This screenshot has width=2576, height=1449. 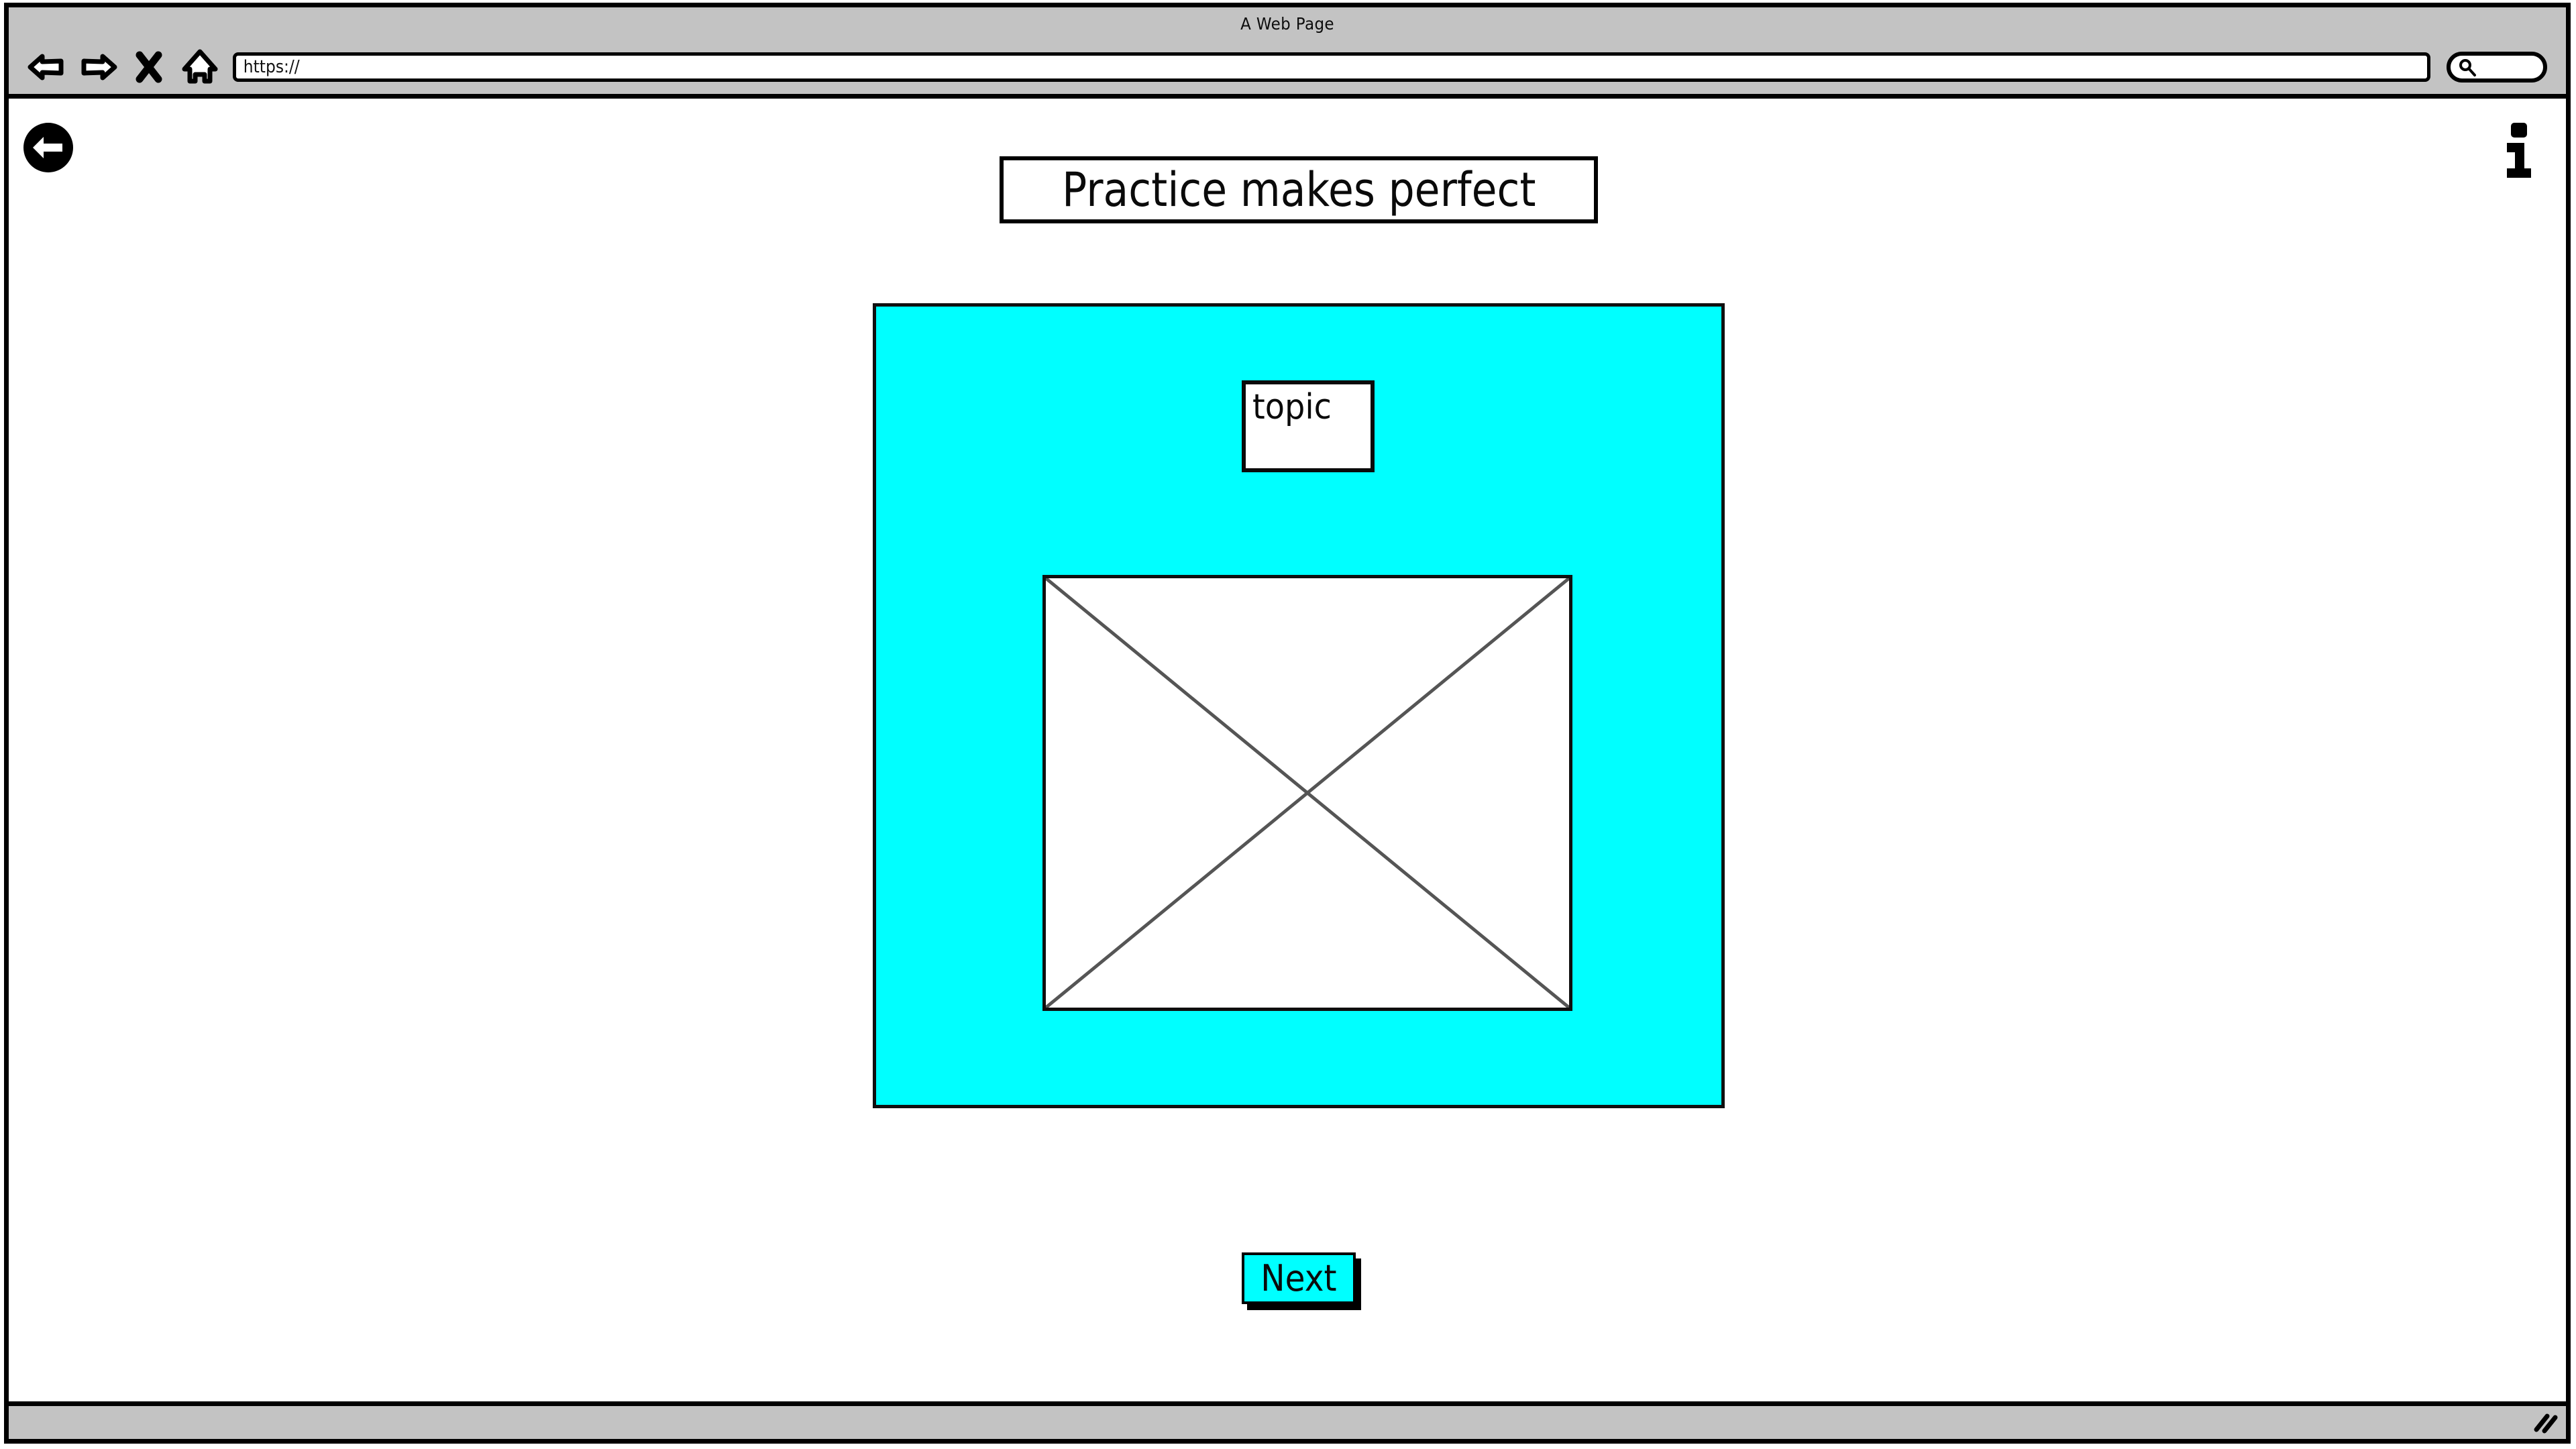 What do you see at coordinates (2519, 151) in the screenshot?
I see `info-icon` at bounding box center [2519, 151].